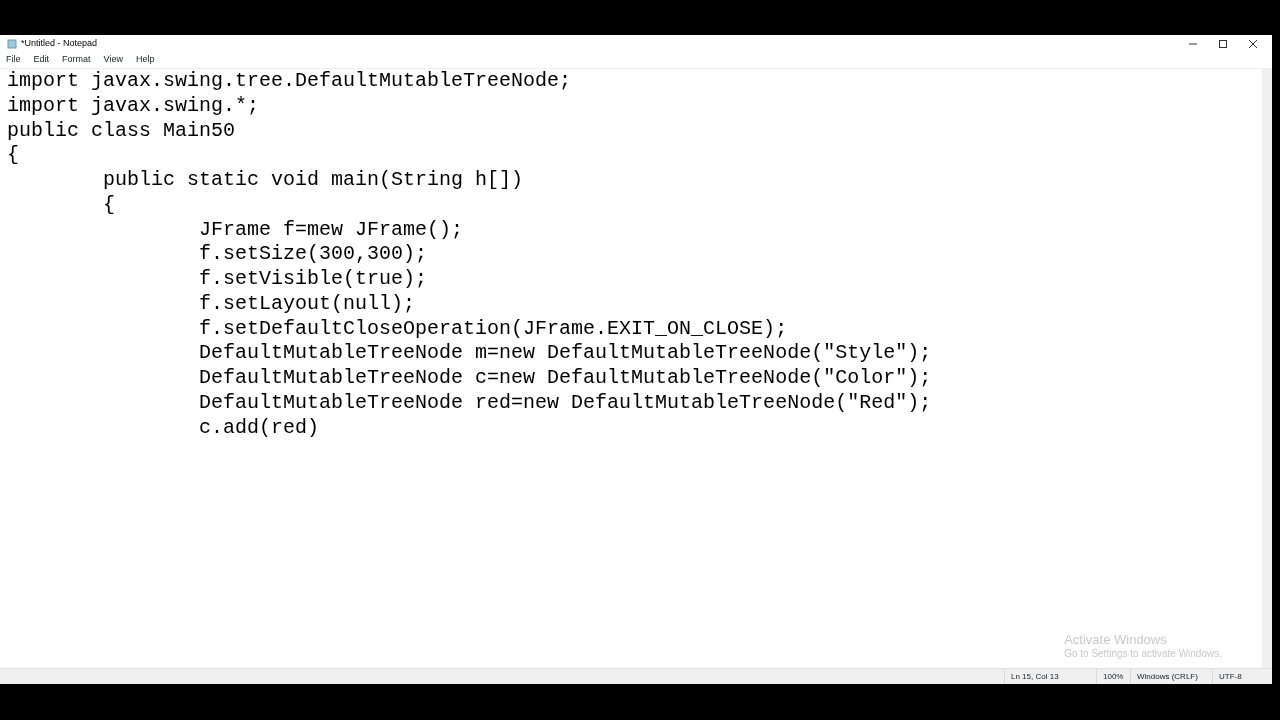  Describe the element at coordinates (313, 180) in the screenshot. I see `code-line: public static void main(String h[])` at that location.